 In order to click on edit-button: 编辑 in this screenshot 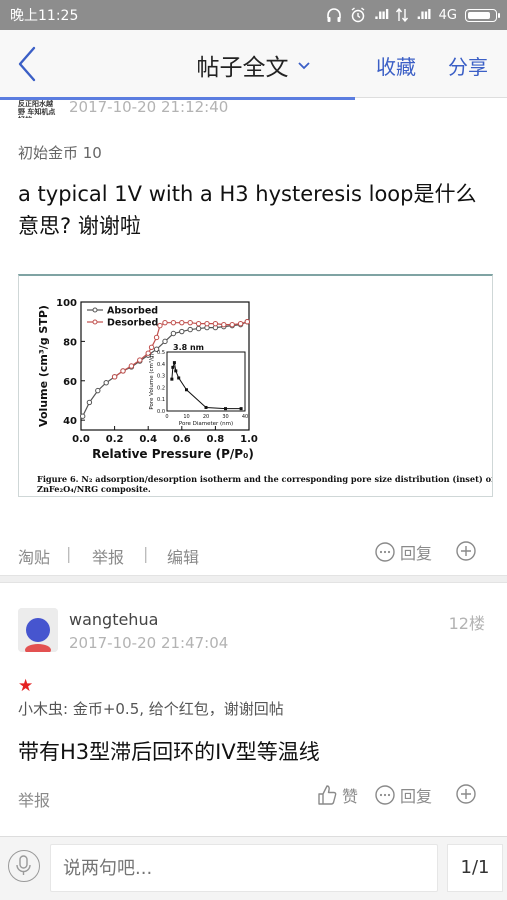, I will do `click(183, 556)`.